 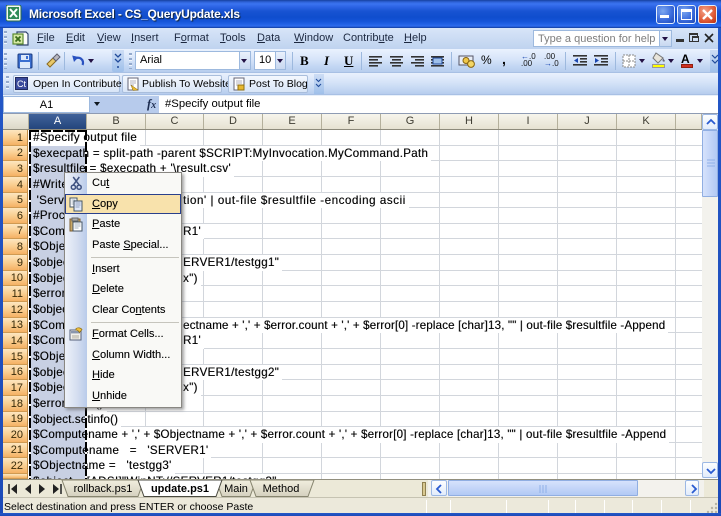 What do you see at coordinates (180, 489) in the screenshot?
I see `svg-text: update.ps1` at bounding box center [180, 489].